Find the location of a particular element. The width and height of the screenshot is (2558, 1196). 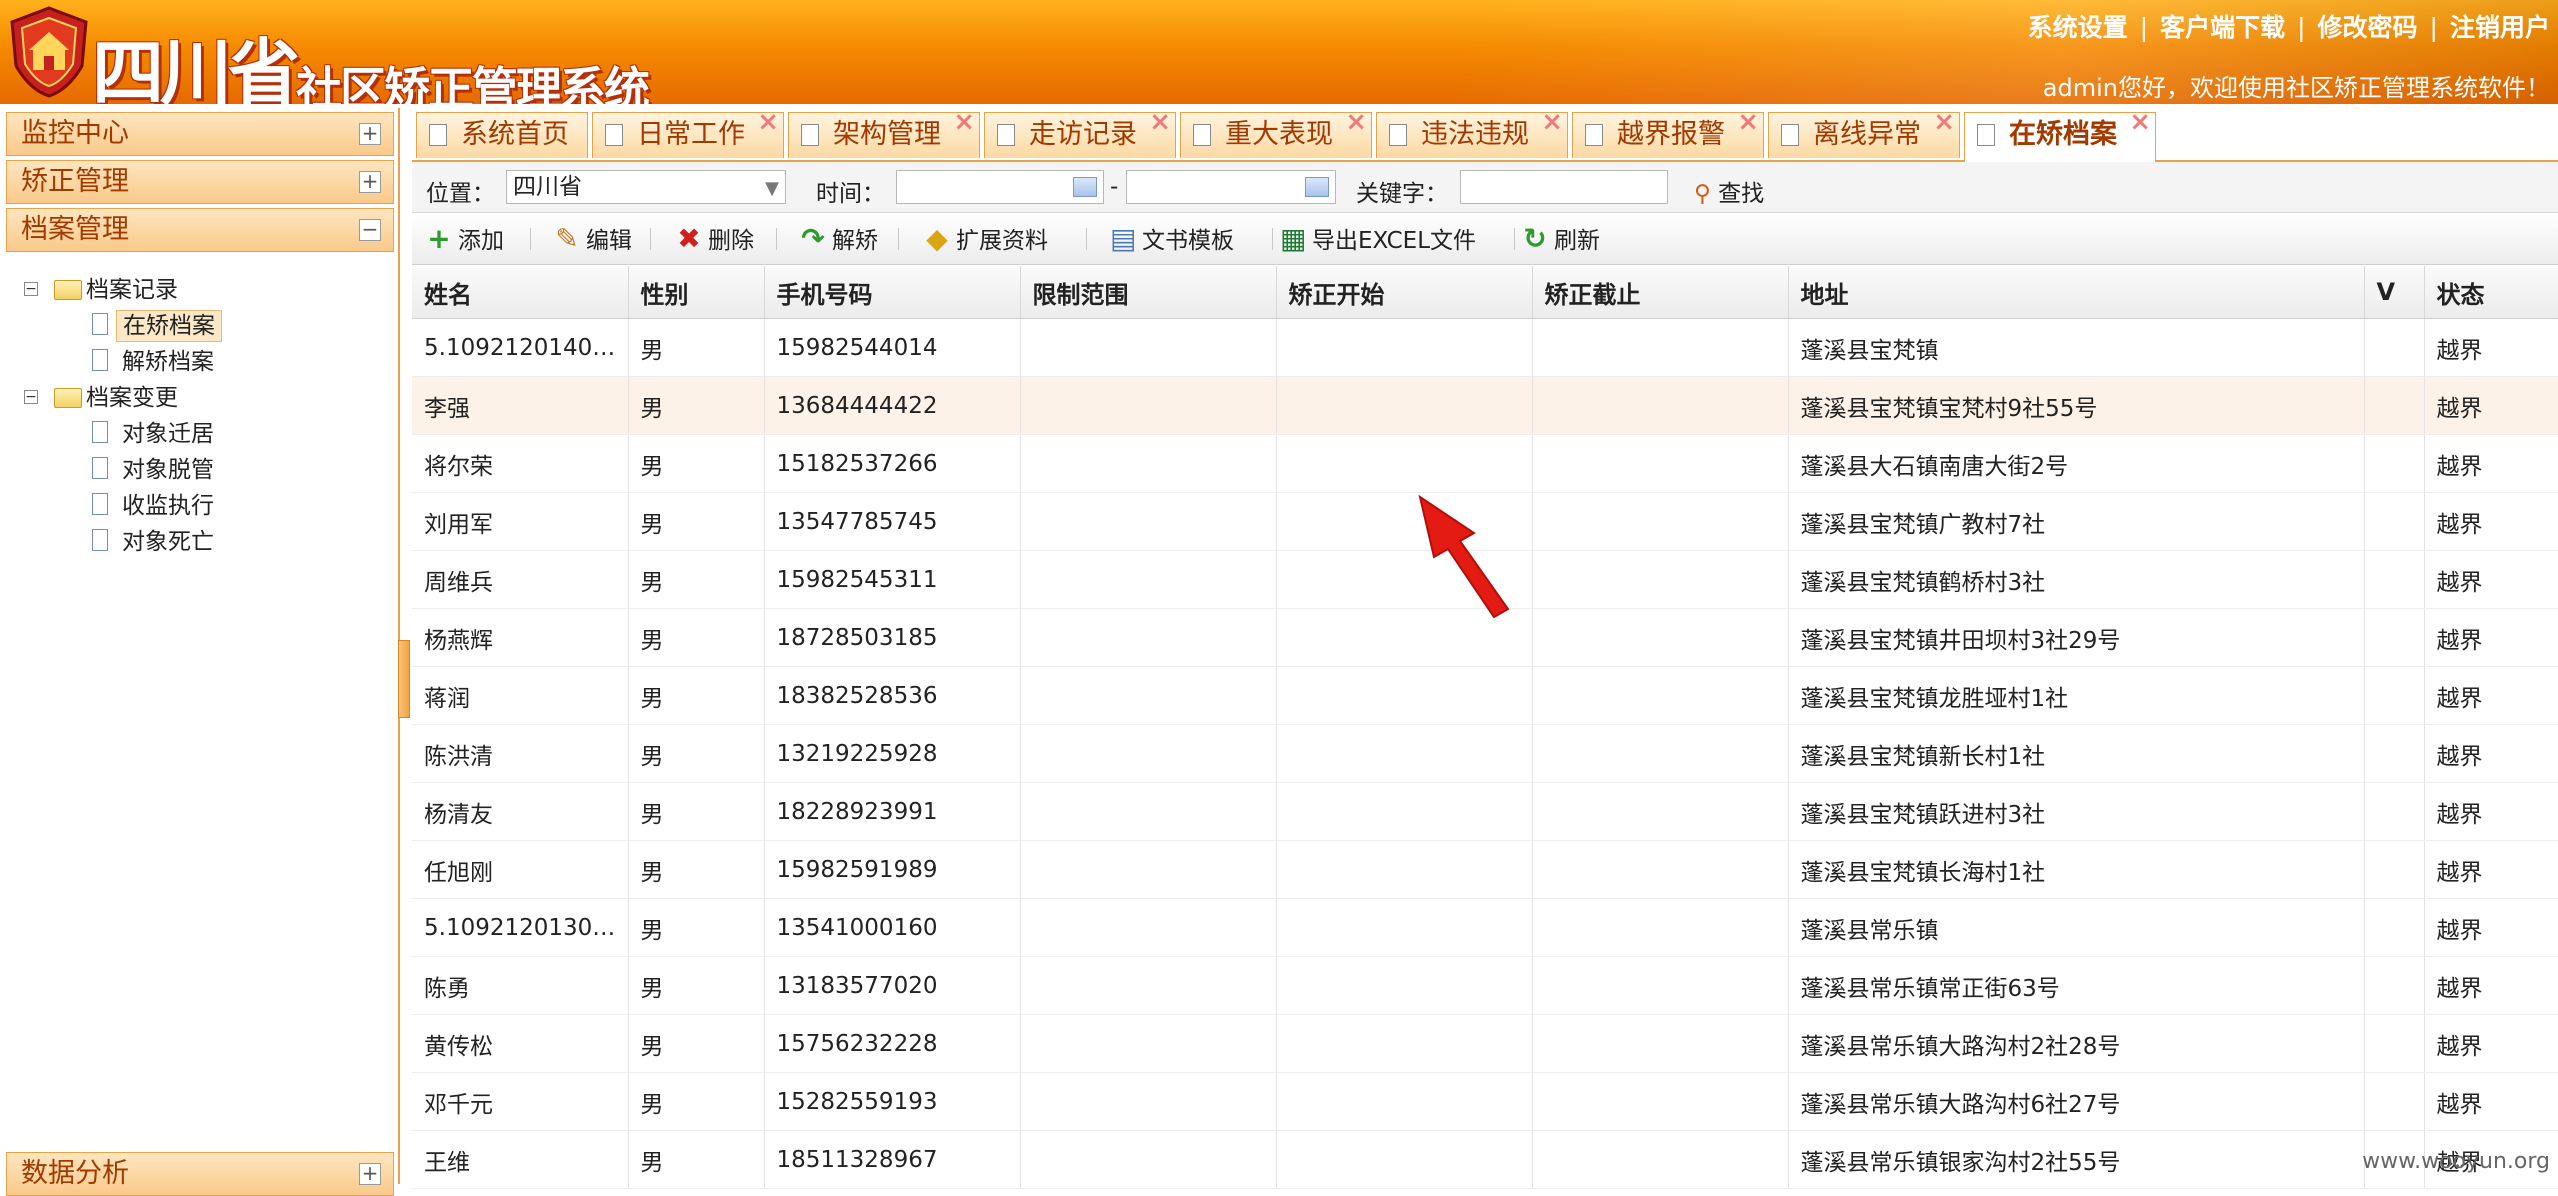

tab-offline-exception: 离线异常 × is located at coordinates (1864, 132).